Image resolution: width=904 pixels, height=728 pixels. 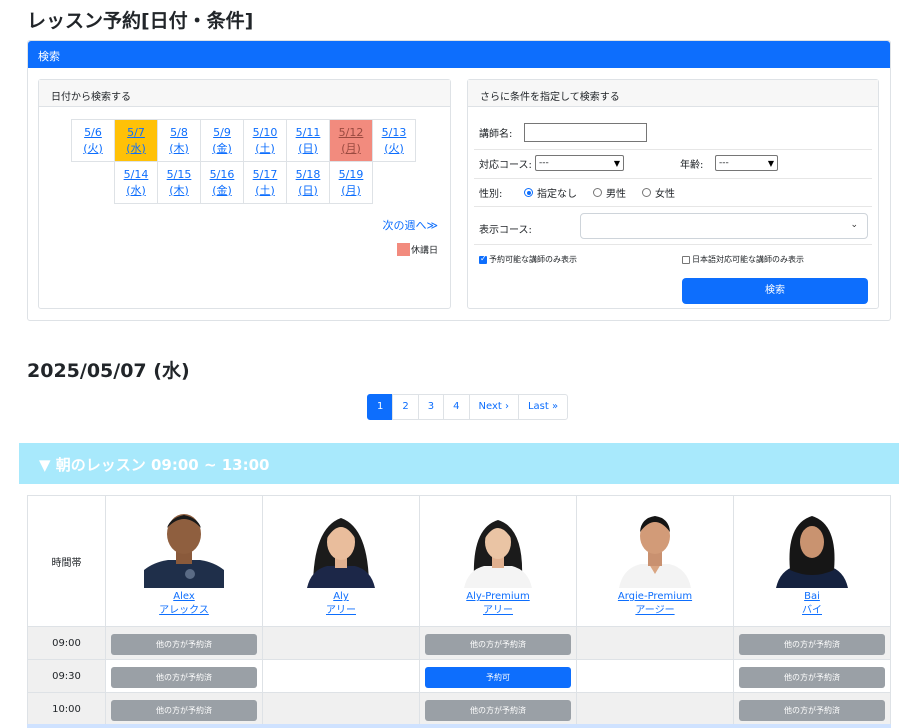 I want to click on calendar-day-cell: 5/8 (木), so click(x=179, y=140).